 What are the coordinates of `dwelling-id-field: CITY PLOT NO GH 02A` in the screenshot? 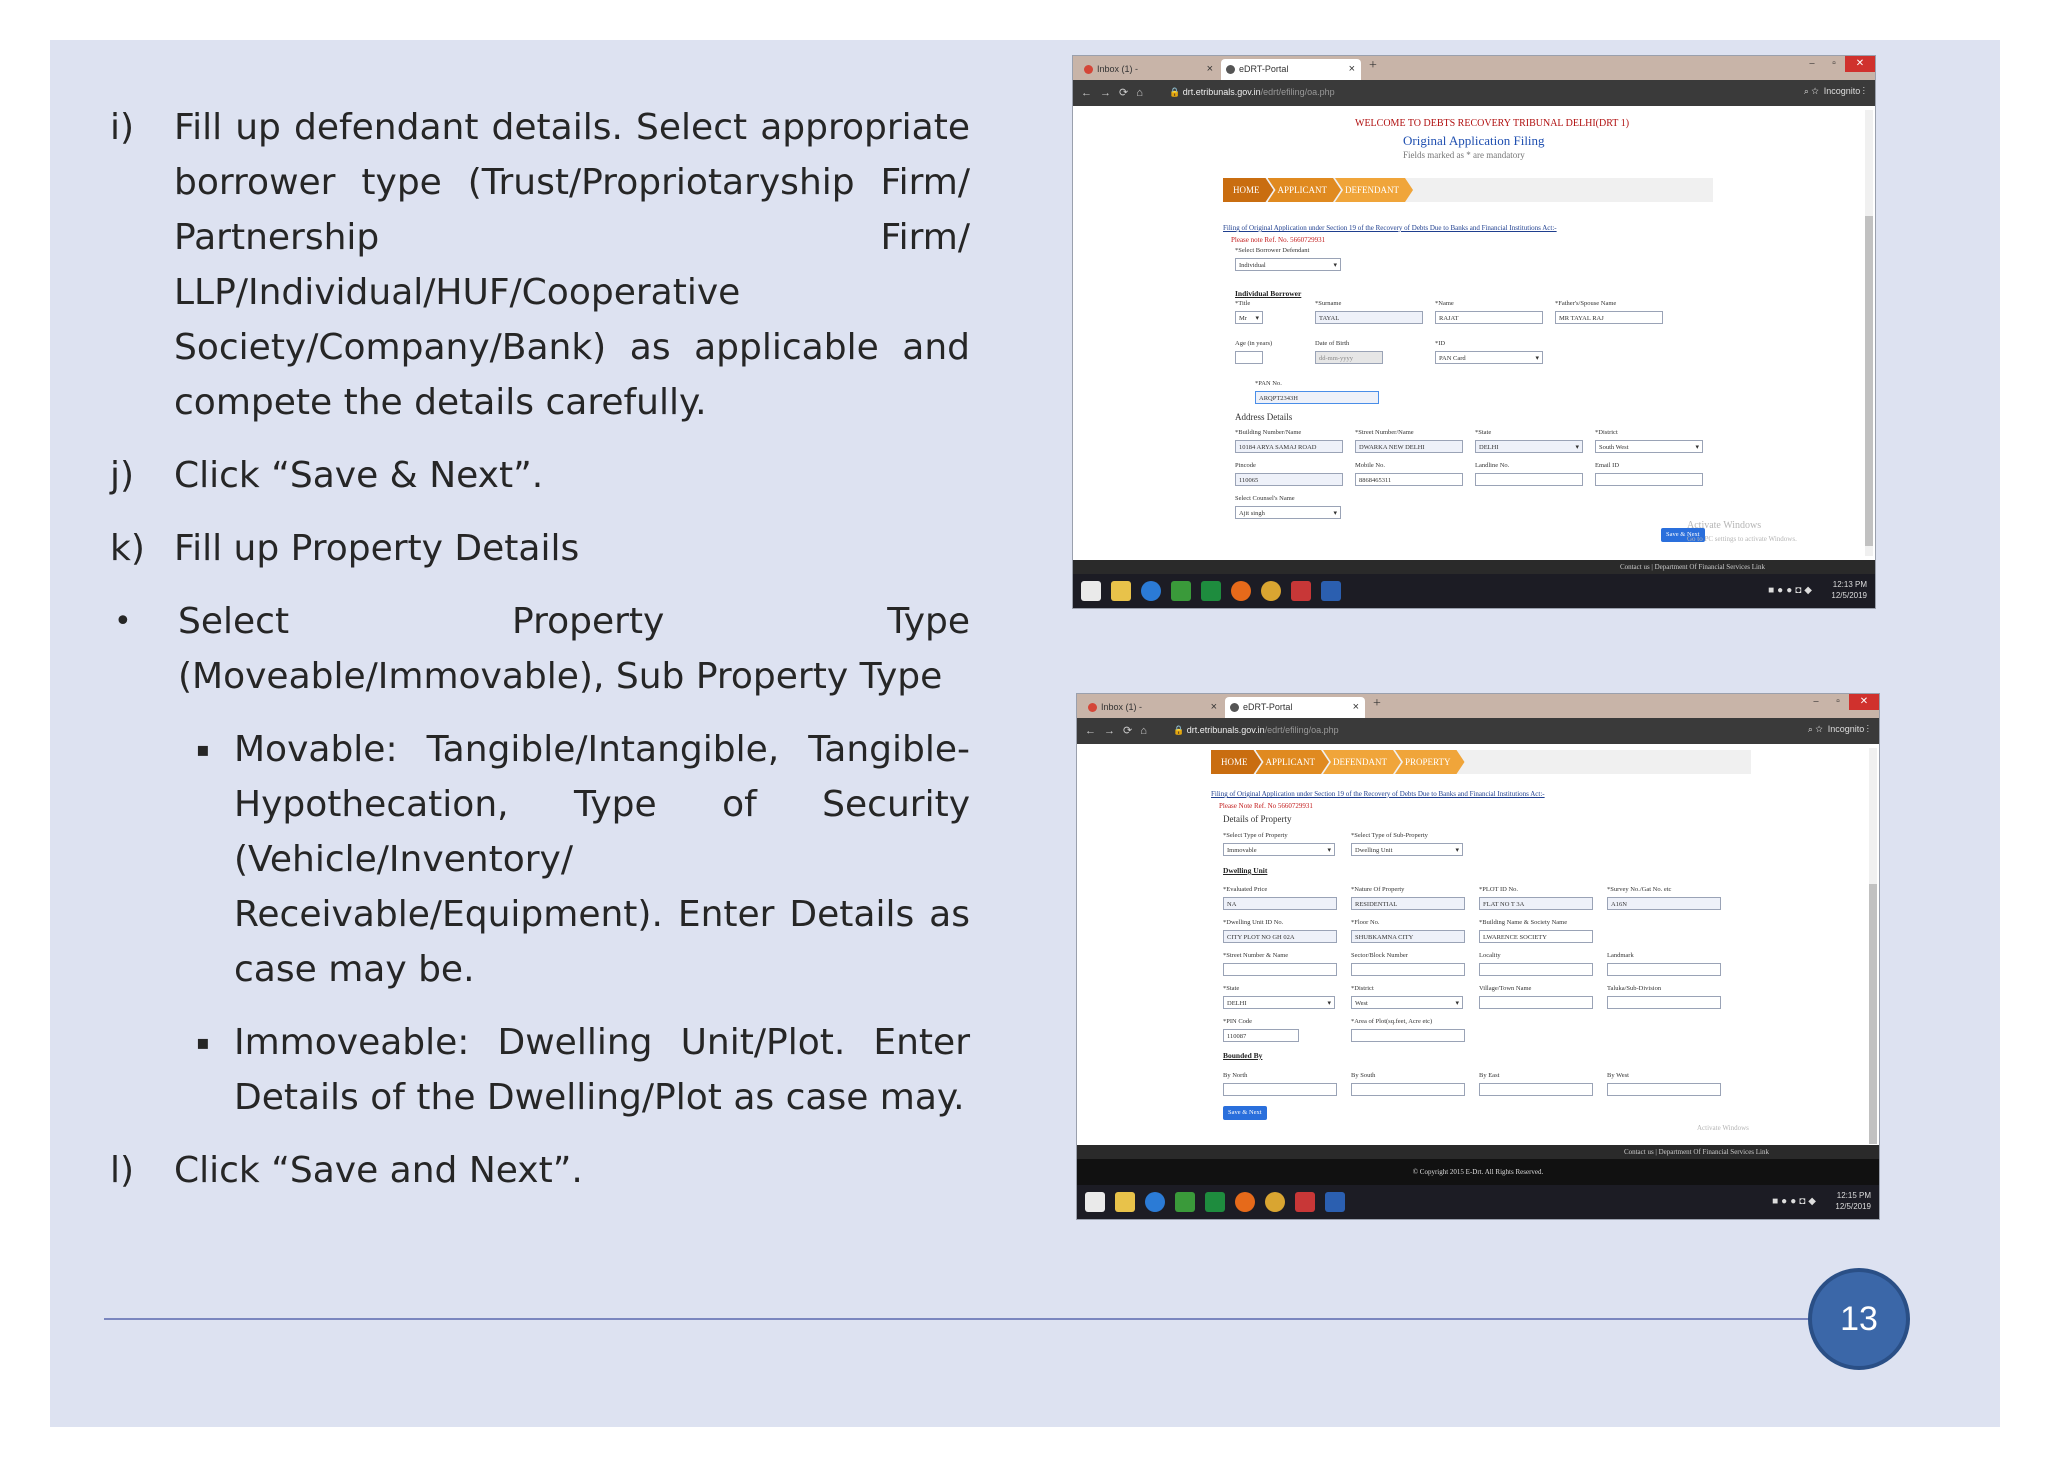 It's located at (1280, 936).